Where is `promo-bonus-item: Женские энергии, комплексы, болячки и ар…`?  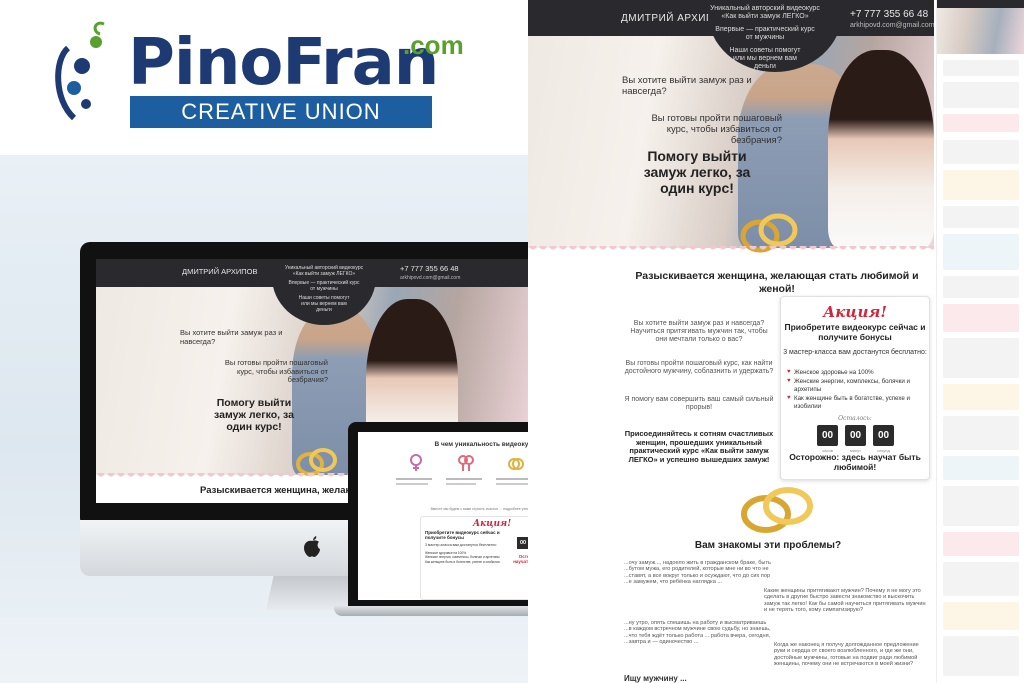
promo-bonus-item: Женские энергии, комплексы, болячки и ар… is located at coordinates (857, 386).